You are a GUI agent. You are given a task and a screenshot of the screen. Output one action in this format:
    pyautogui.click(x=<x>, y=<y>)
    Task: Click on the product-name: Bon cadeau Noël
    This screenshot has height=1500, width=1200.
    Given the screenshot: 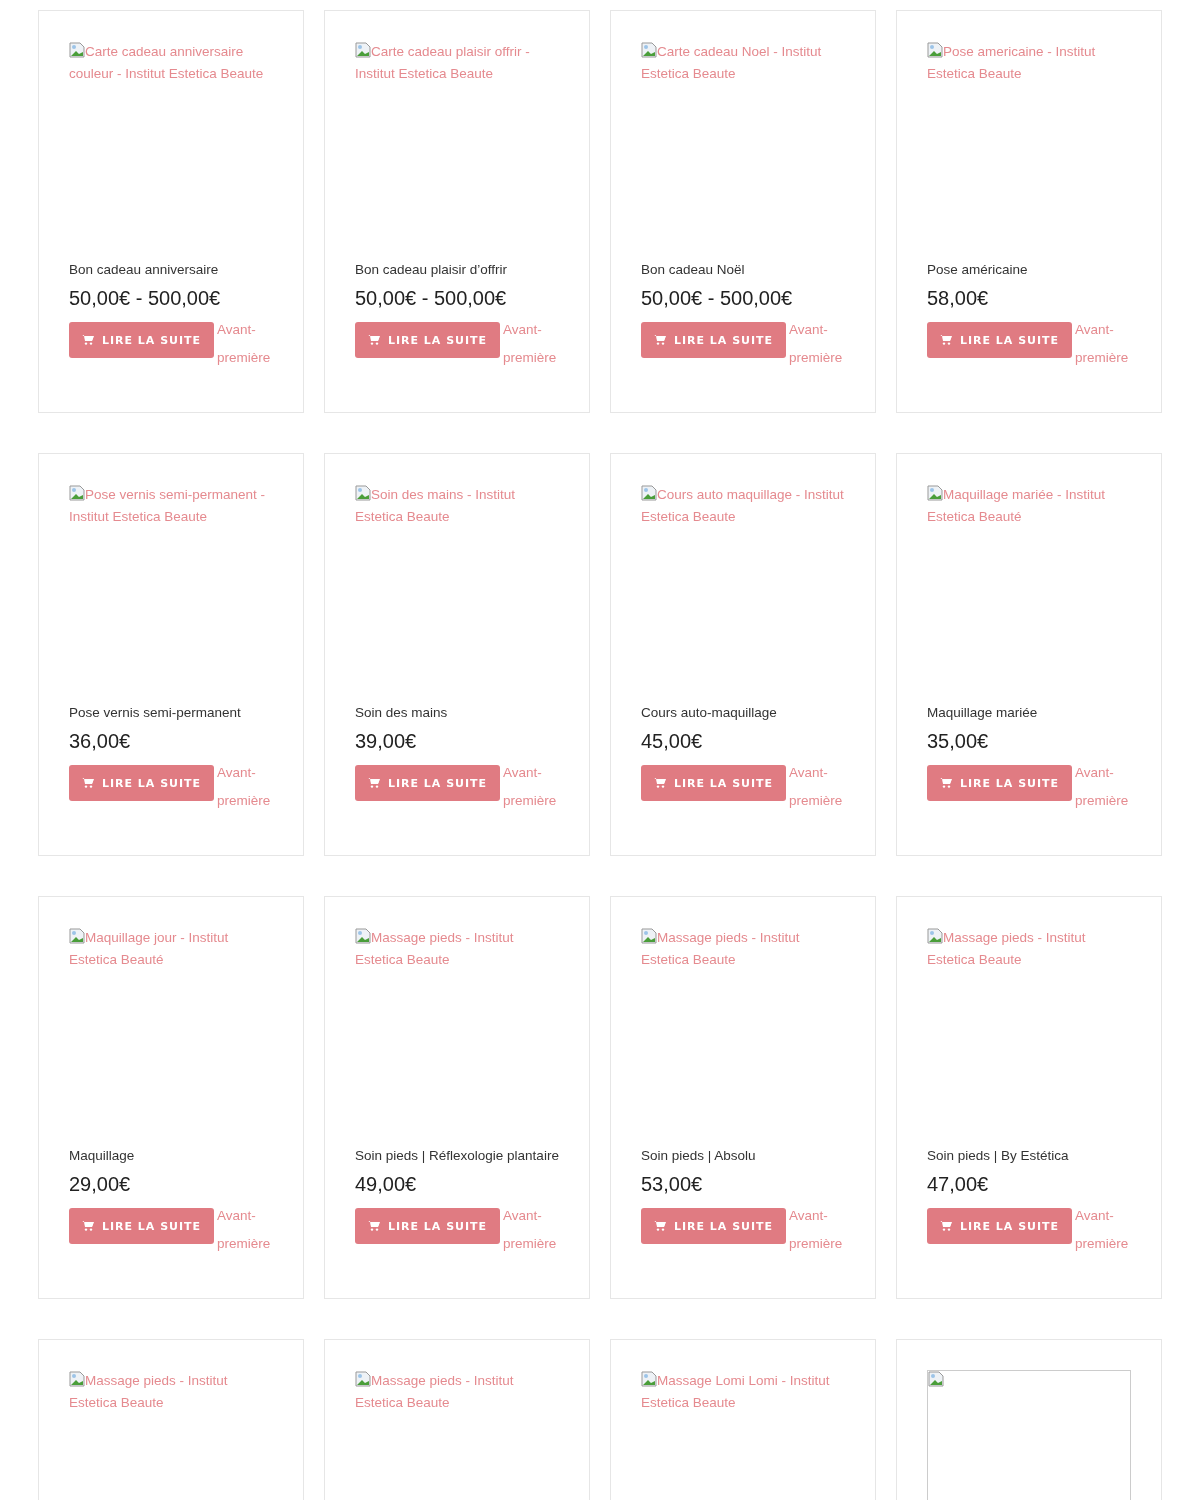 What is the action you would take?
    pyautogui.click(x=743, y=270)
    